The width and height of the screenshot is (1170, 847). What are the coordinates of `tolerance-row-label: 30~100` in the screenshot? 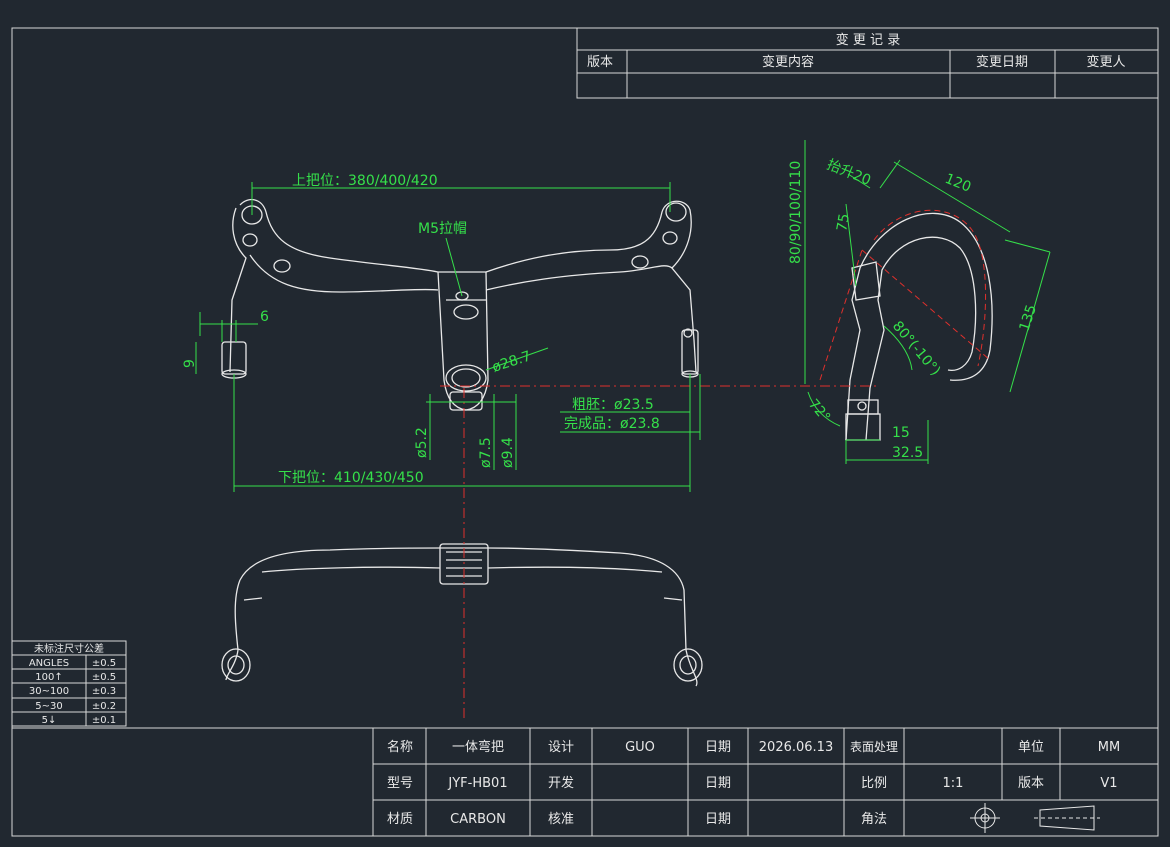 It's located at (49, 691).